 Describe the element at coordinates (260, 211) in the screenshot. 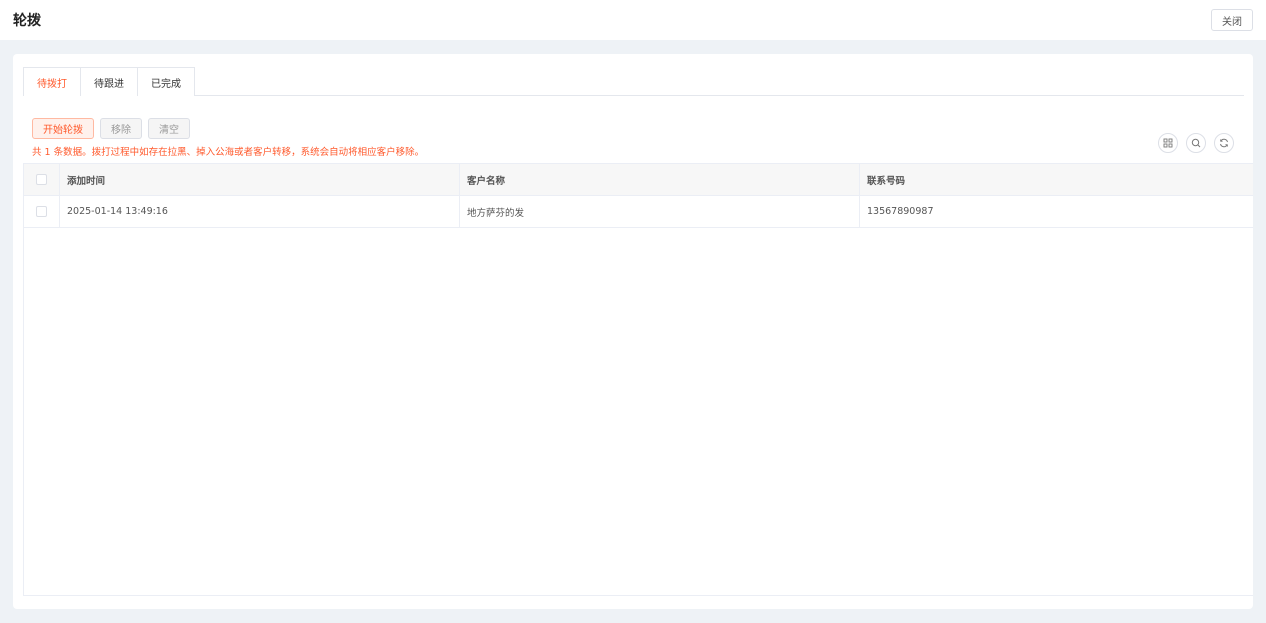

I see `cell-time: 2025-01-14 13:49:16` at that location.